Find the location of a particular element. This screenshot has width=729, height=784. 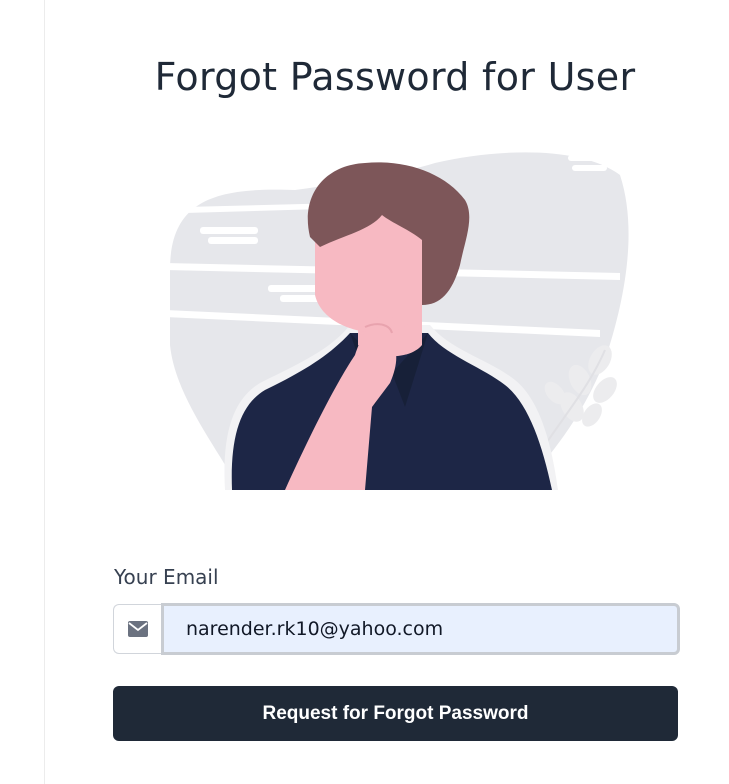

page-title: Forgot Password for User is located at coordinates (395, 77).